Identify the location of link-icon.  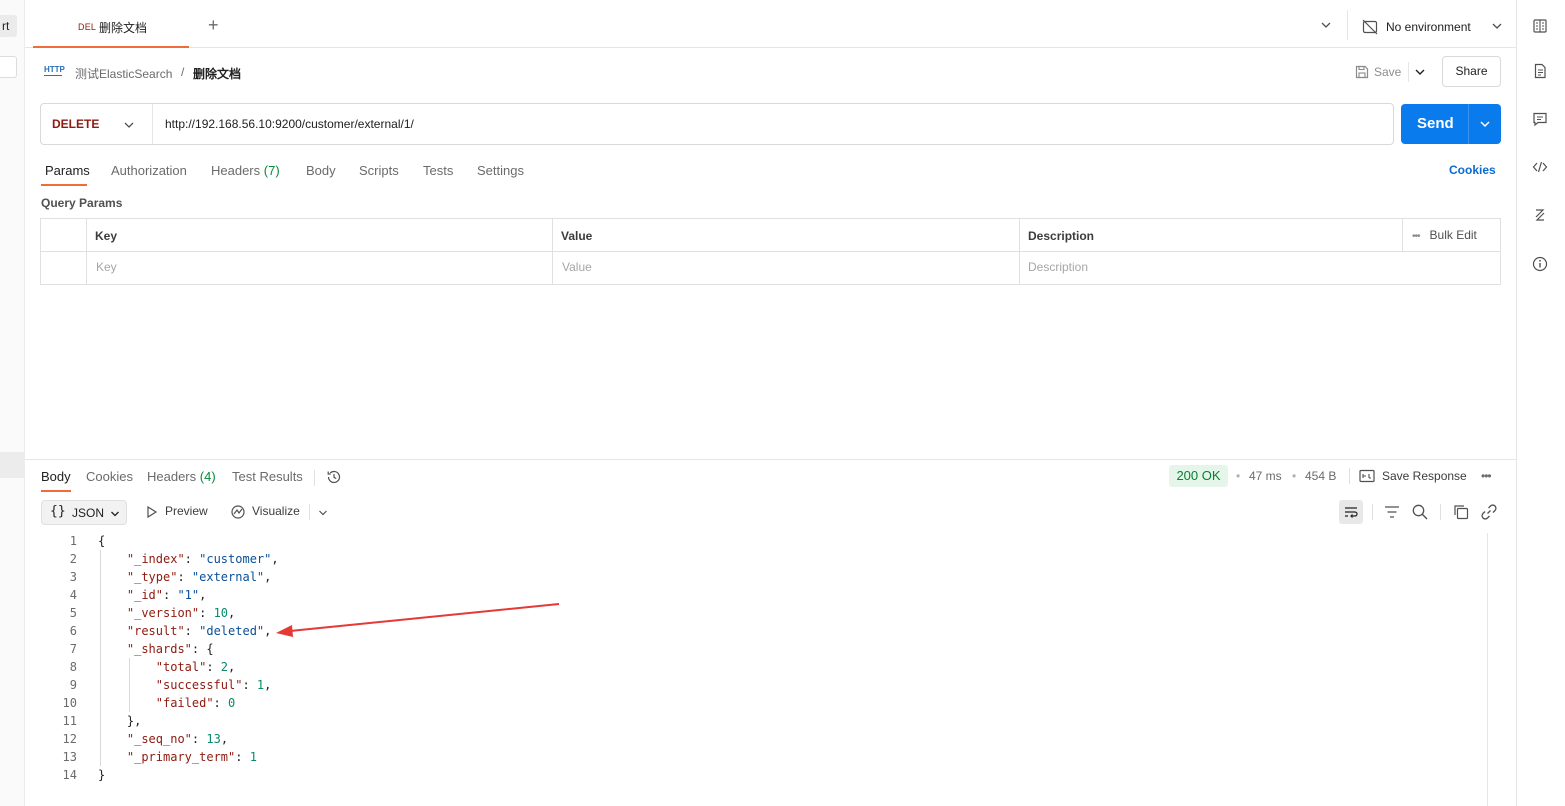
(1489, 512).